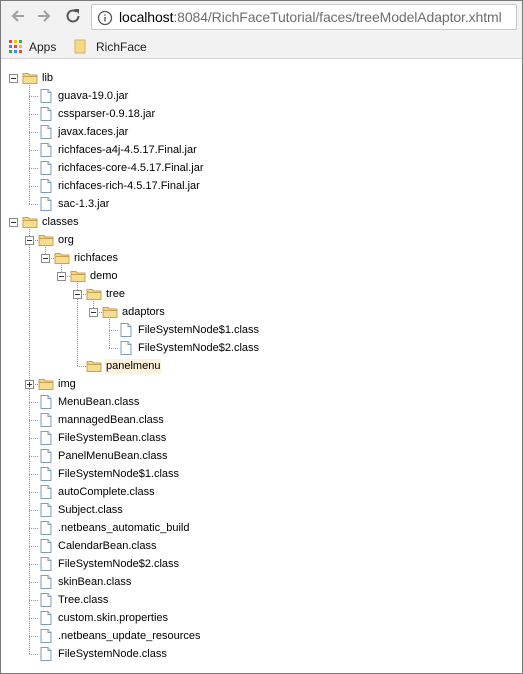 The width and height of the screenshot is (523, 674). Describe the element at coordinates (105, 18) in the screenshot. I see `info-icon` at that location.